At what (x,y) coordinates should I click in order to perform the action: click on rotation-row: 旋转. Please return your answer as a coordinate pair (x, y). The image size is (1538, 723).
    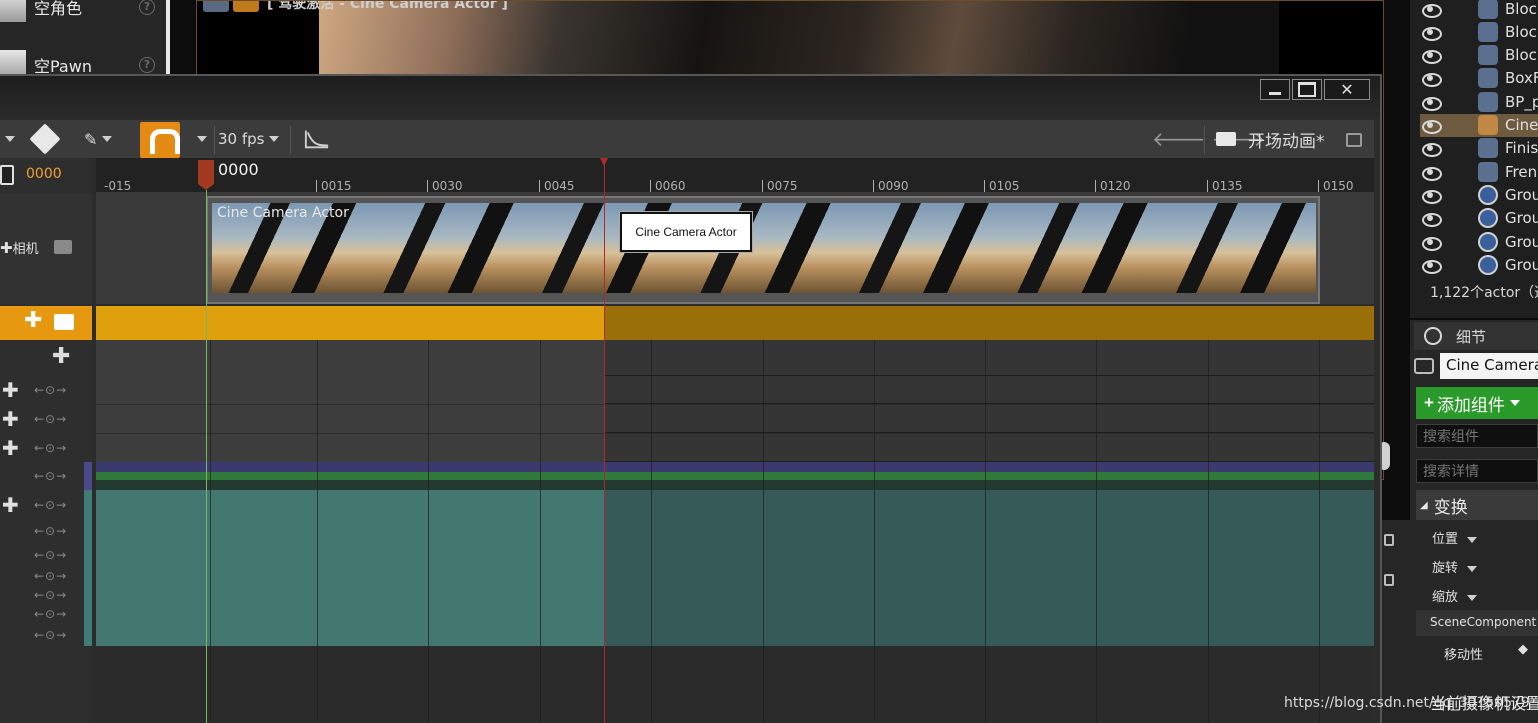
    Looking at the image, I should click on (1455, 566).